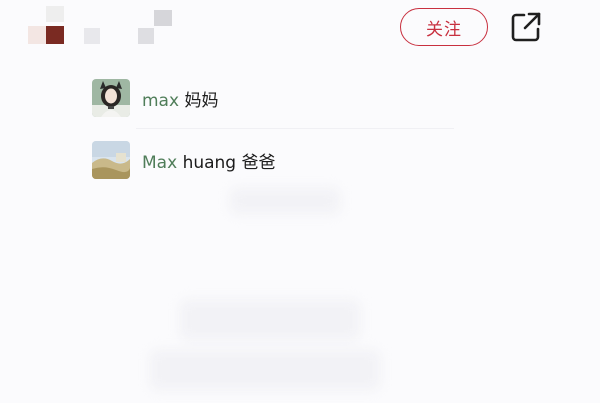 The width and height of the screenshot is (600, 403). What do you see at coordinates (160, 162) in the screenshot?
I see `nickname: Max` at bounding box center [160, 162].